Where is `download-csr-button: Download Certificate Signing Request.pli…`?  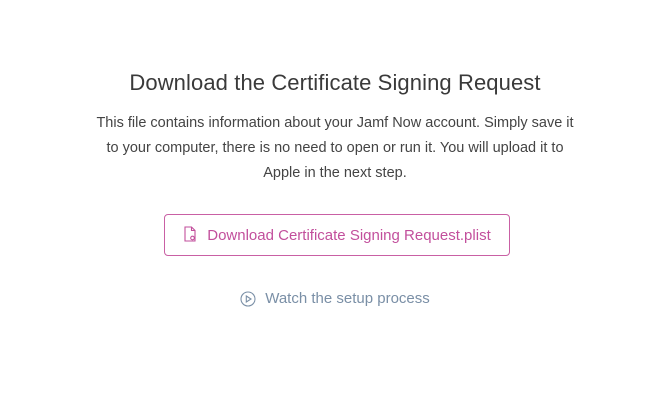 download-csr-button: Download Certificate Signing Request.pli… is located at coordinates (337, 235).